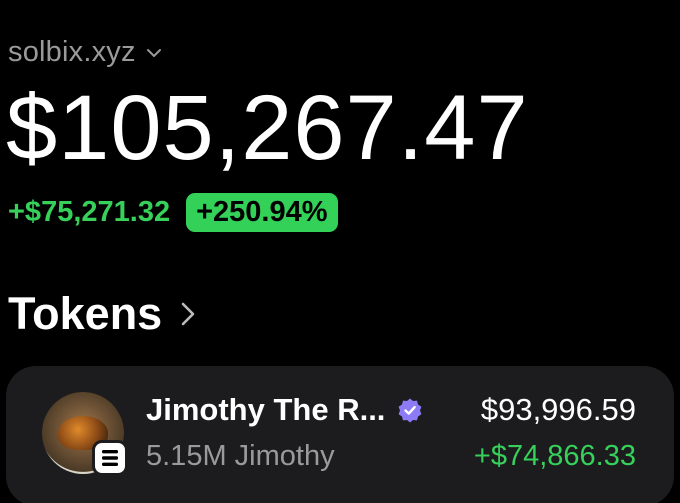 The height and width of the screenshot is (503, 680). Describe the element at coordinates (110, 458) in the screenshot. I see `solana-icon` at that location.